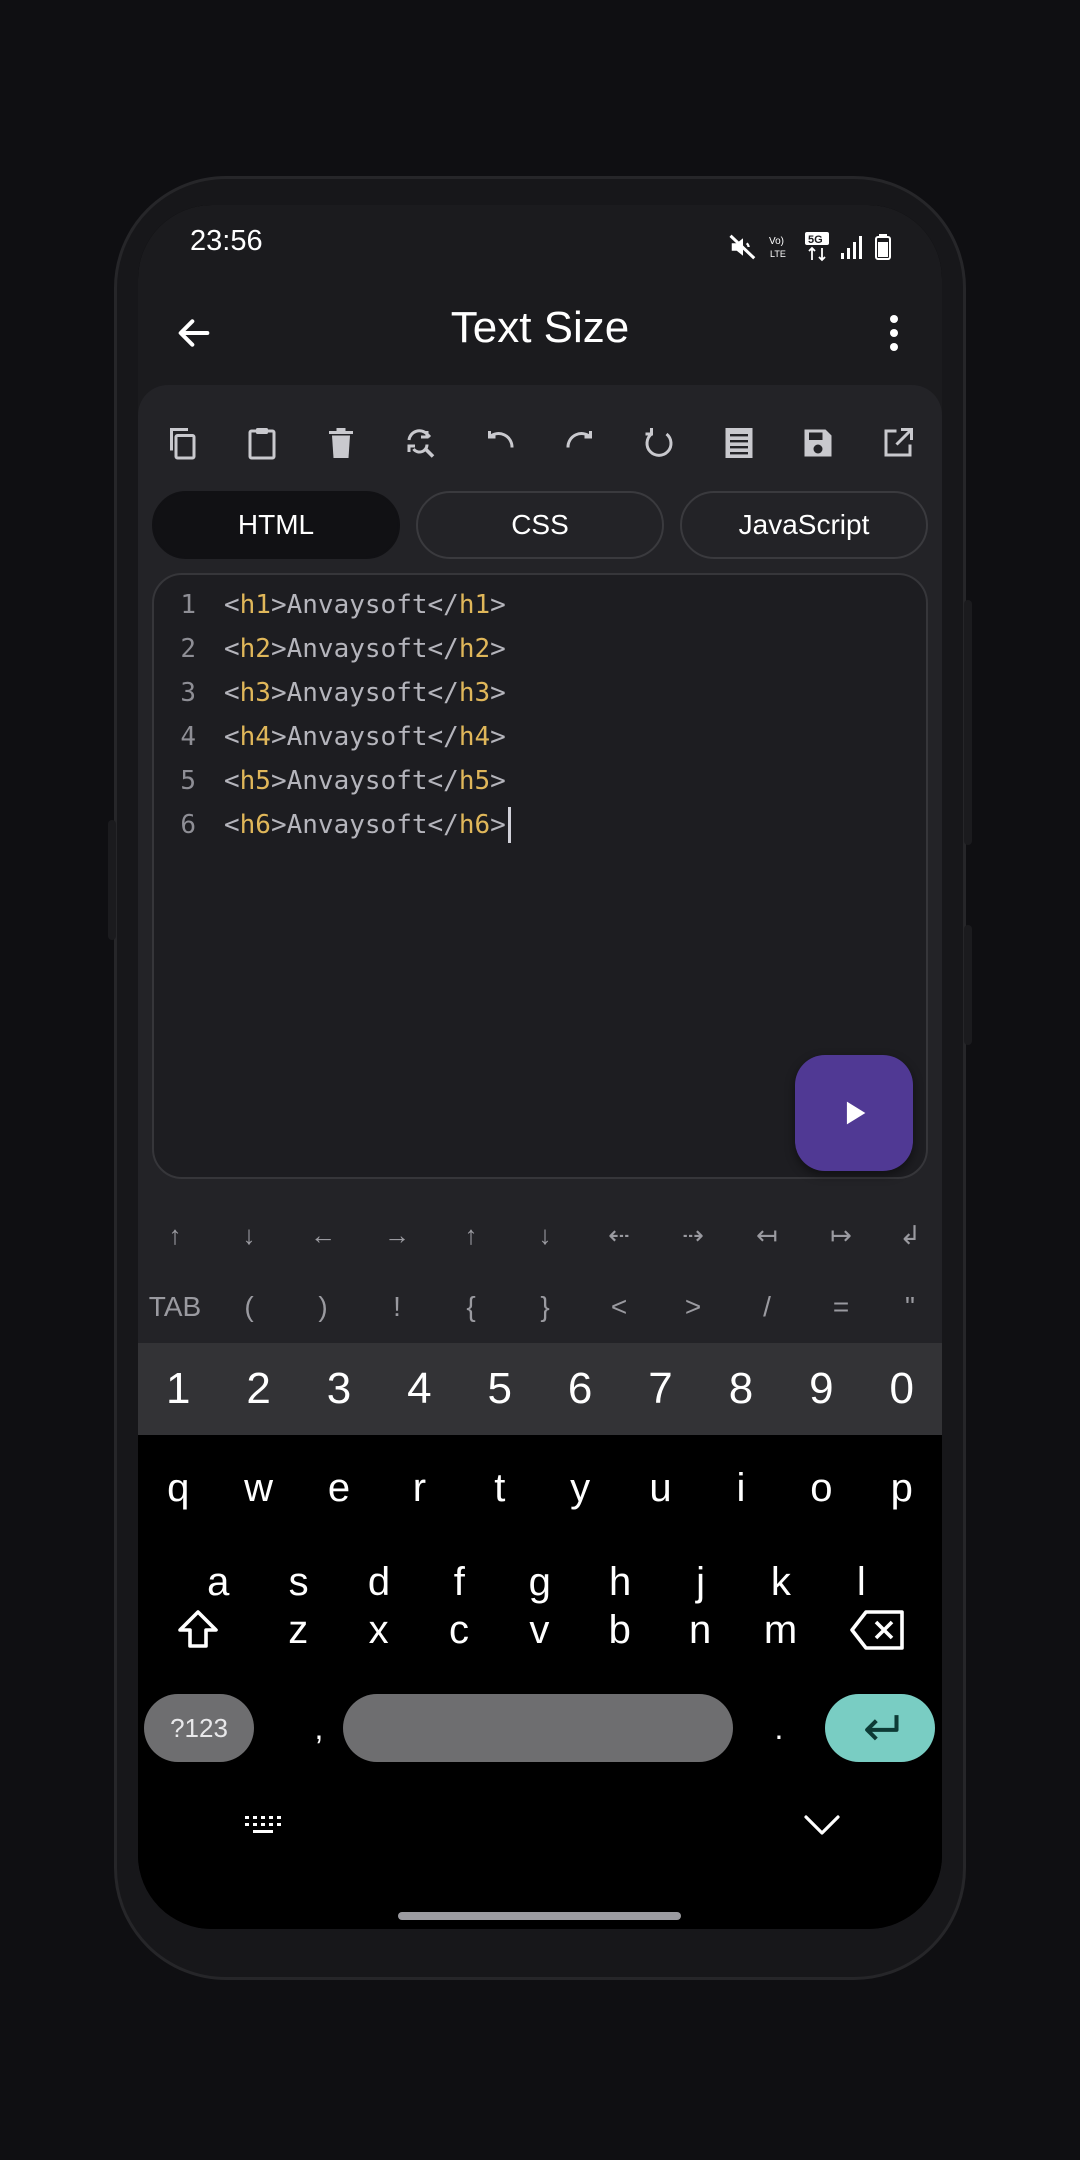 This screenshot has height=2160, width=1080. I want to click on key-u: u, so click(660, 1488).